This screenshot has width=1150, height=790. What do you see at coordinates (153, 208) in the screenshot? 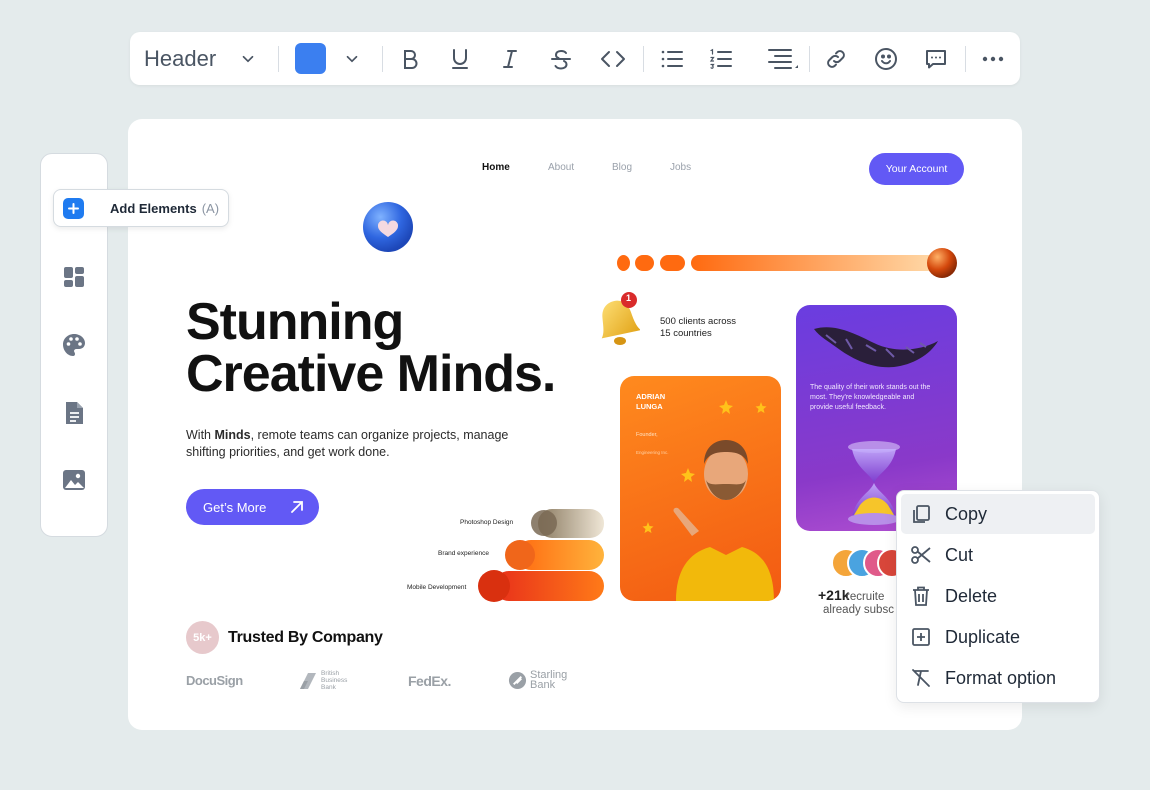
I see `add-elements-label: Add Elements` at bounding box center [153, 208].